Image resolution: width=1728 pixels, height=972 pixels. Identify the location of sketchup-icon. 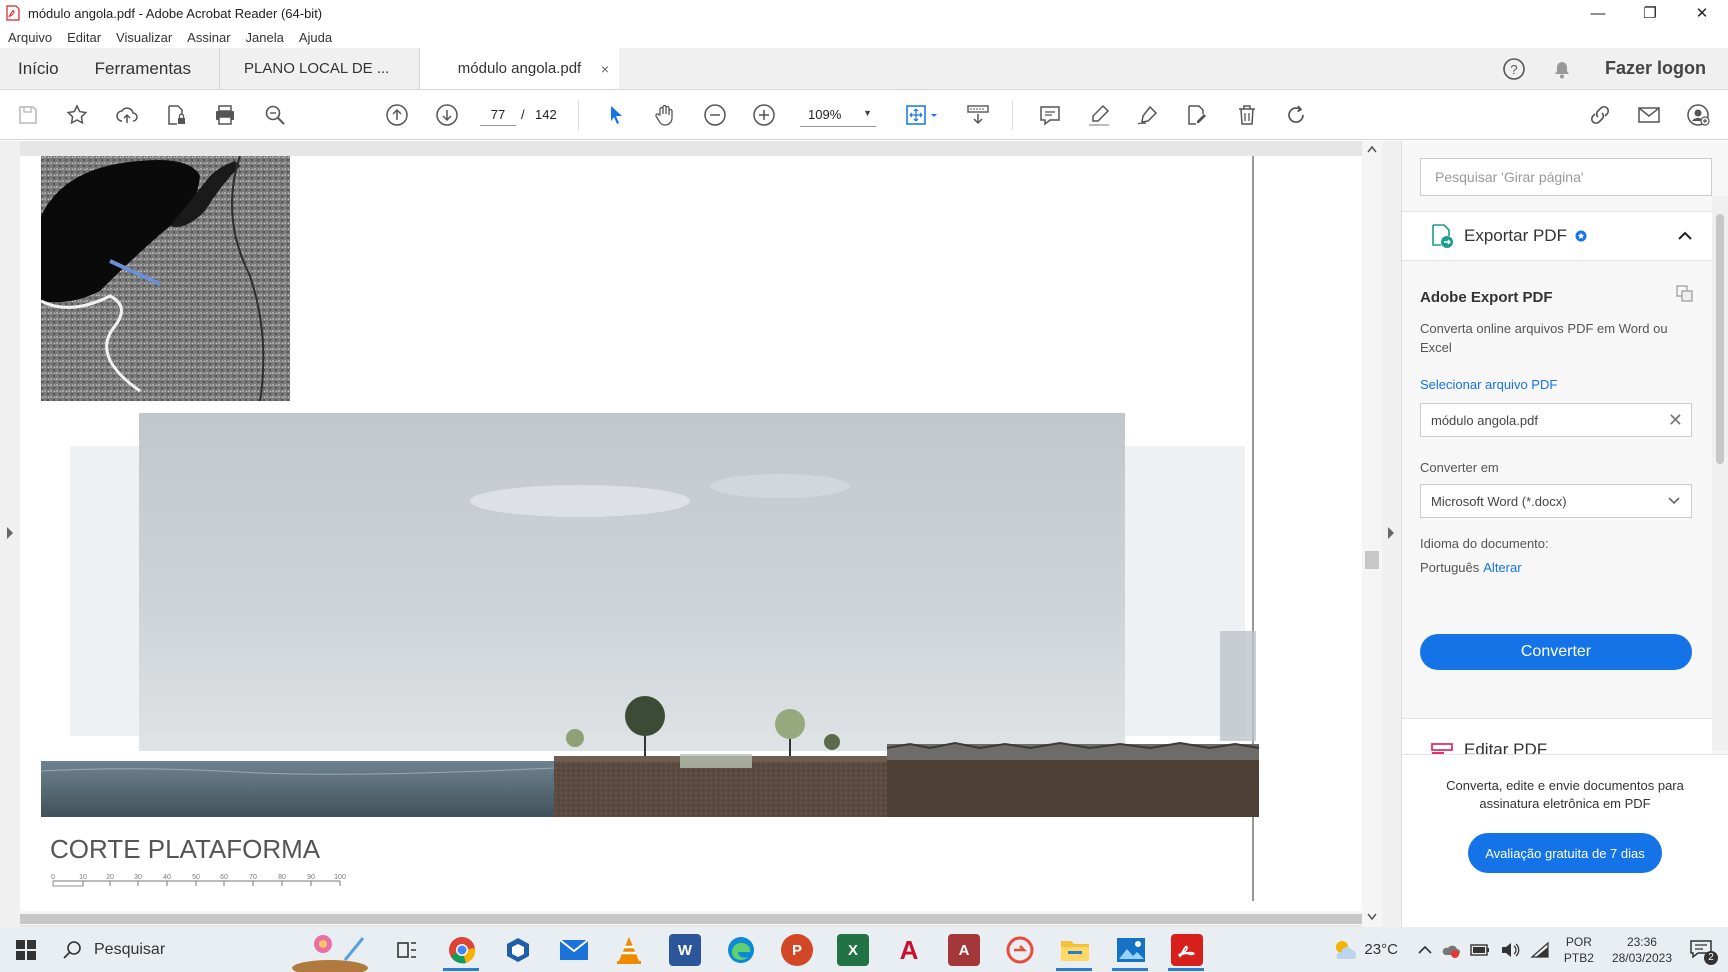
(518, 950).